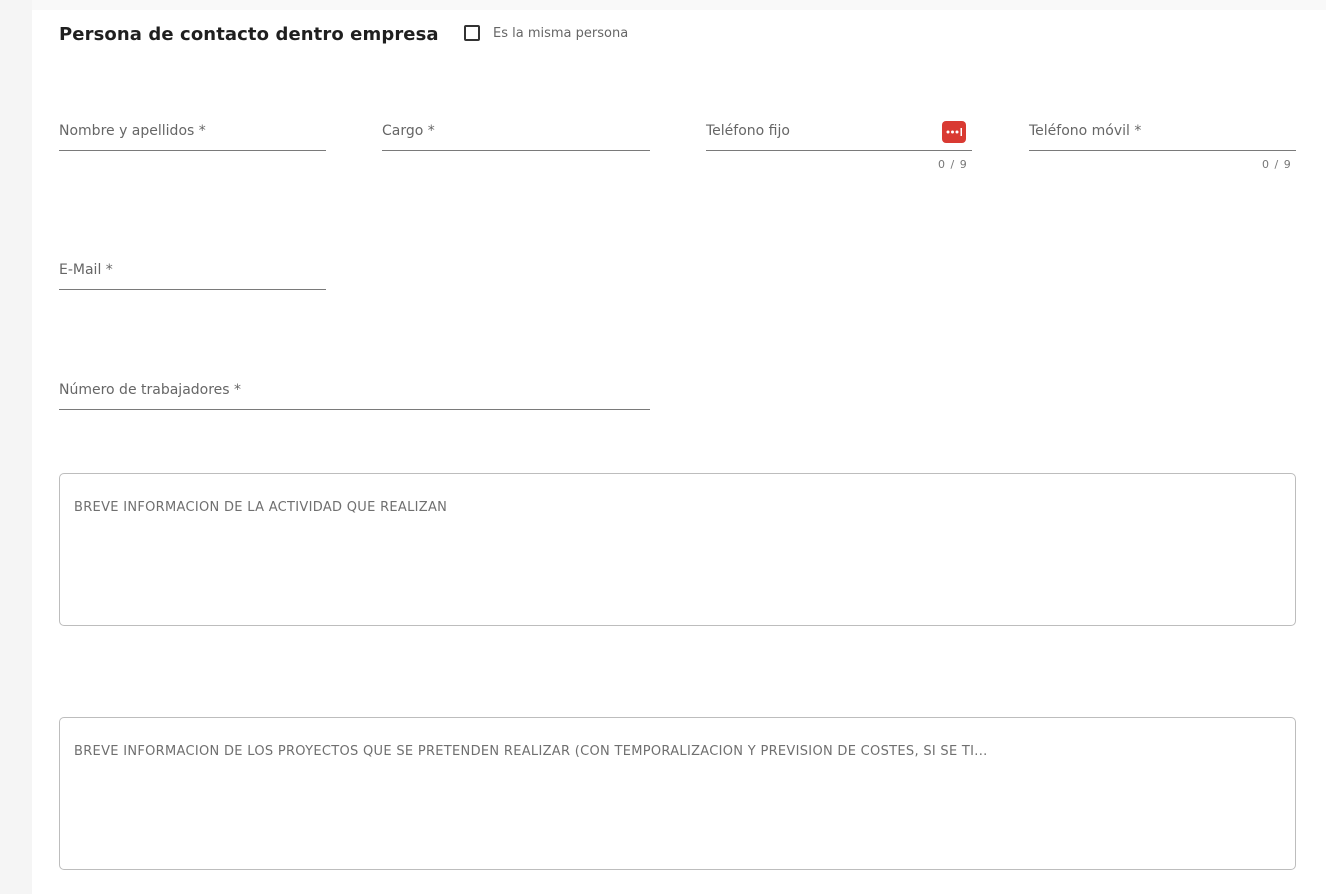 The image size is (1326, 894). Describe the element at coordinates (192, 275) in the screenshot. I see `email-field: E-Mail *` at that location.